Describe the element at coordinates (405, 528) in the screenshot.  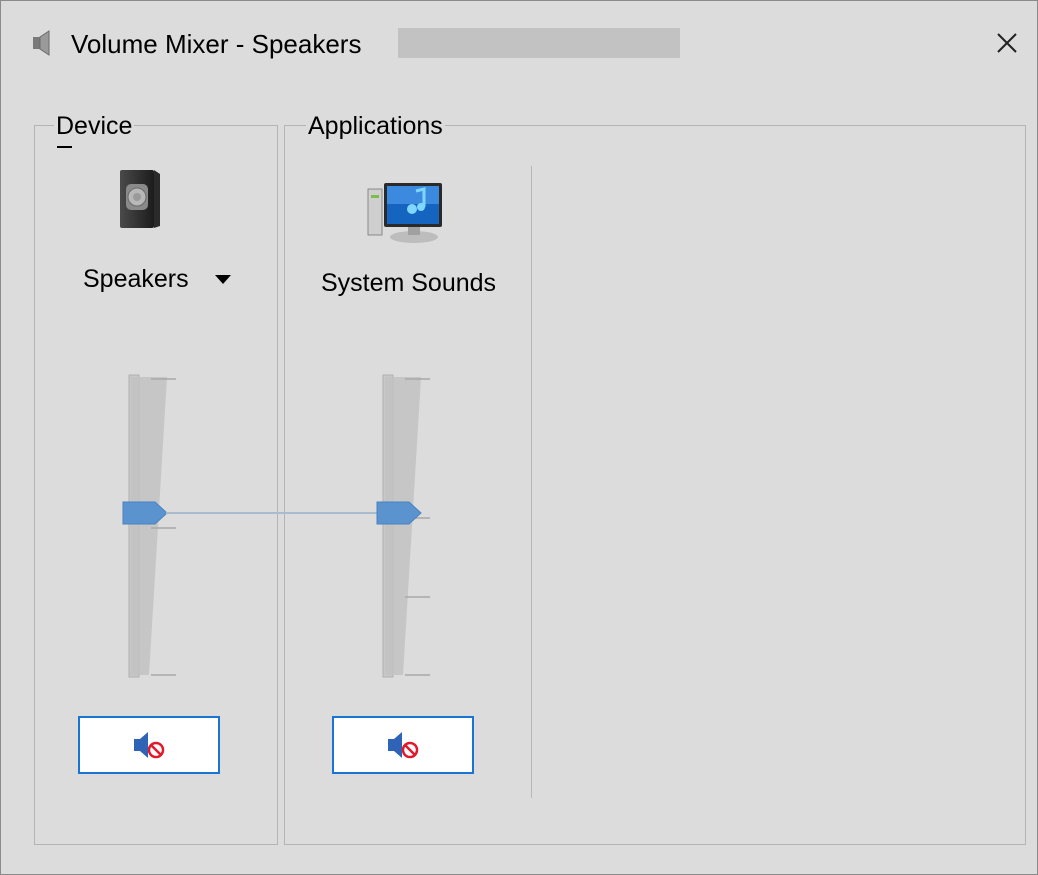
I see `system-sounds-volume-slider` at that location.